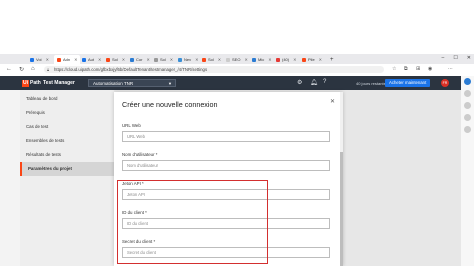 The image size is (474, 266). What do you see at coordinates (443, 58) in the screenshot?
I see `minimize-icon: –` at bounding box center [443, 58].